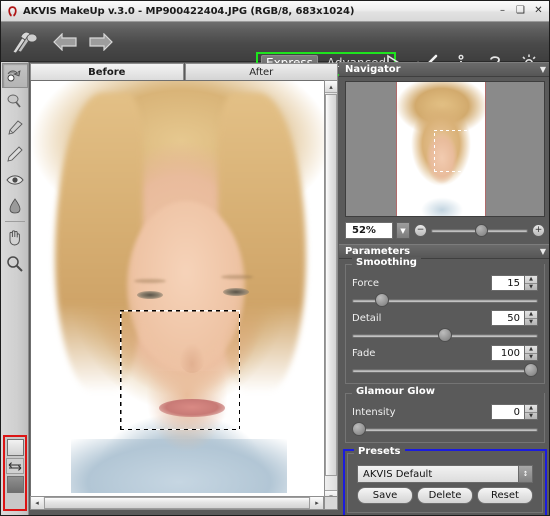 The height and width of the screenshot is (516, 550). What do you see at coordinates (261, 71) in the screenshot?
I see `tab-after: After` at bounding box center [261, 71].